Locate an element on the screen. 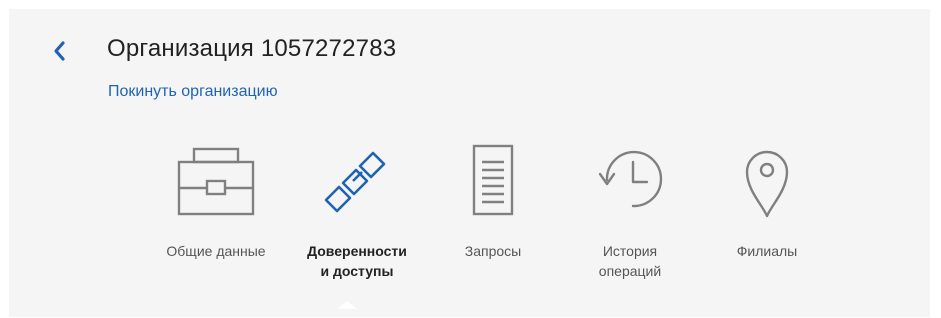 This screenshot has width=941, height=318. tab-label: Запросы is located at coordinates (493, 251).